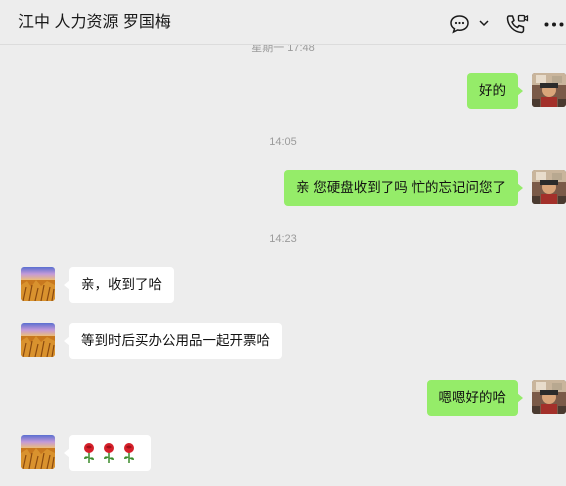 The height and width of the screenshot is (486, 566). I want to click on my-message-bubble: 好的, so click(495, 91).